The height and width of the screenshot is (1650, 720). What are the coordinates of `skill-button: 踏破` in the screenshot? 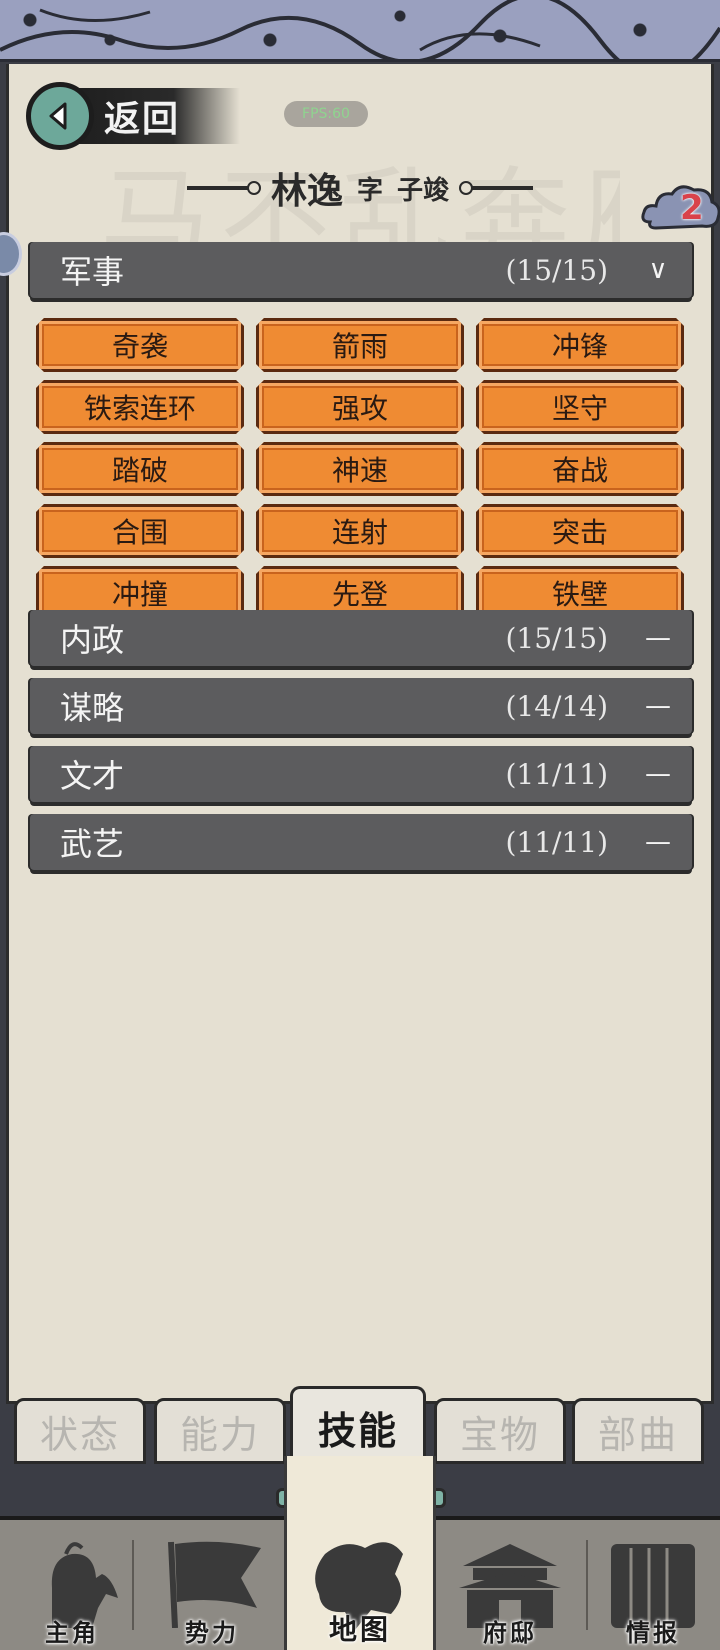 It's located at (140, 469).